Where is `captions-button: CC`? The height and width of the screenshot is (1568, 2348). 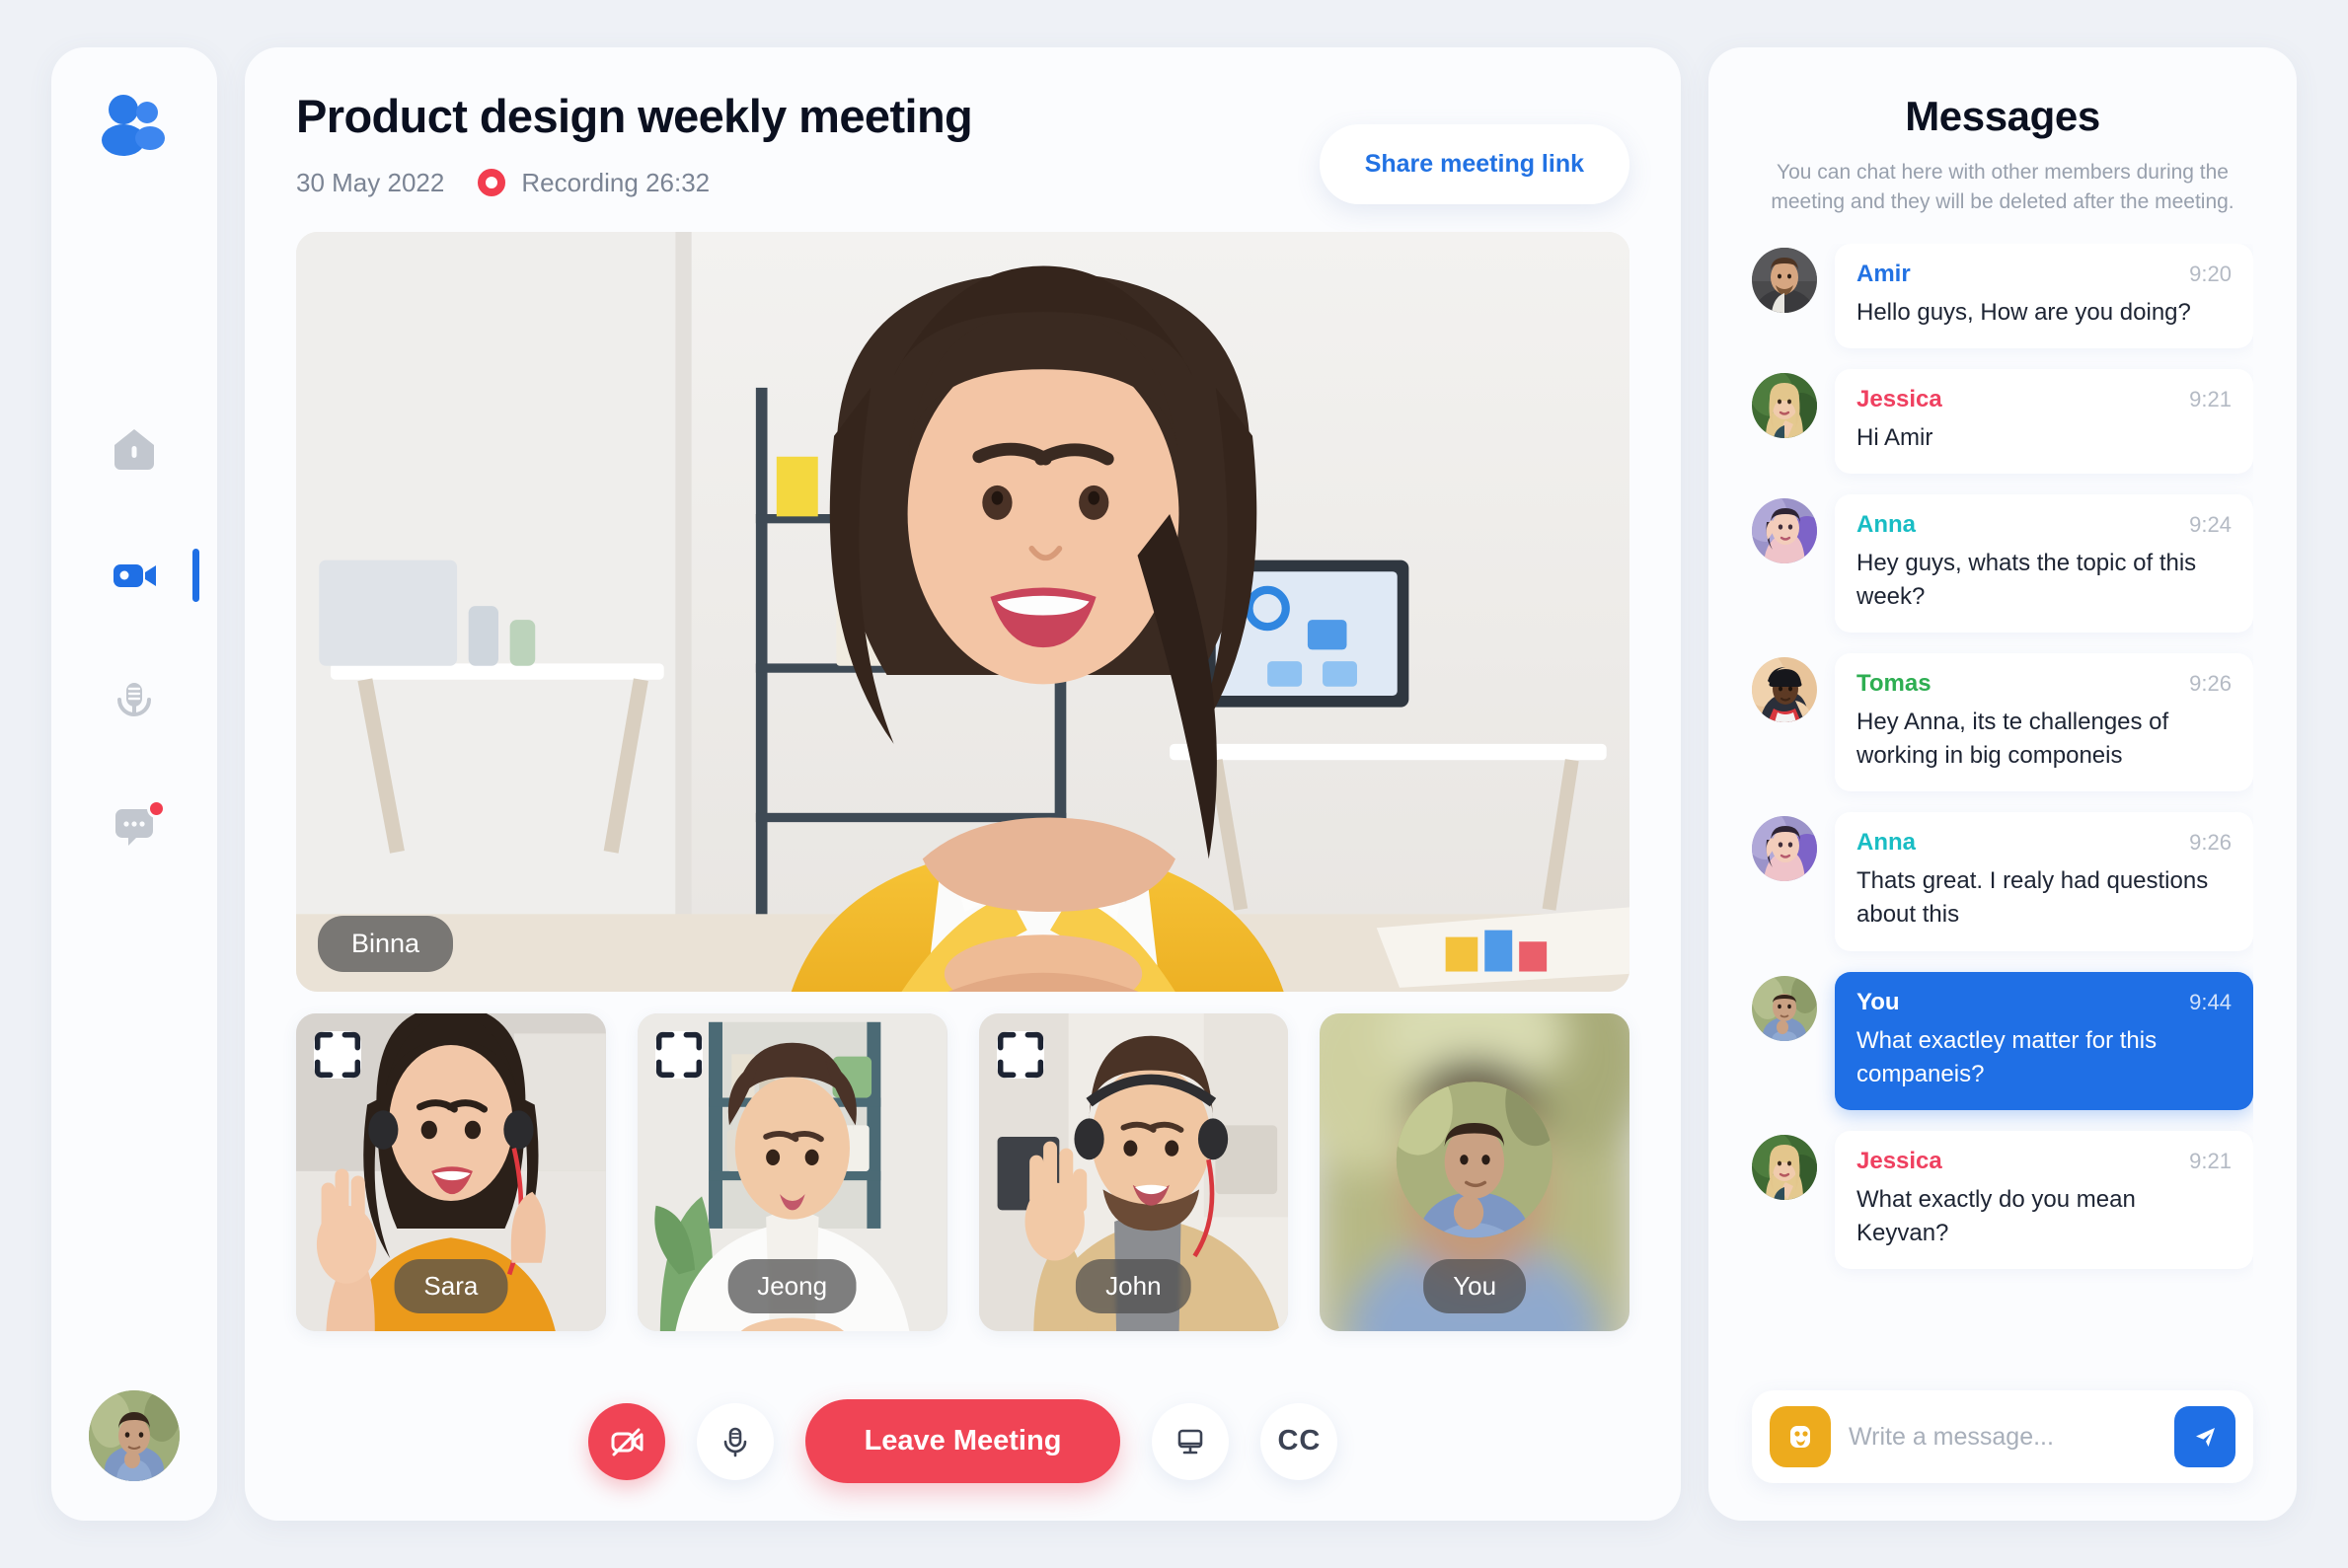
captions-button: CC is located at coordinates (1299, 1441).